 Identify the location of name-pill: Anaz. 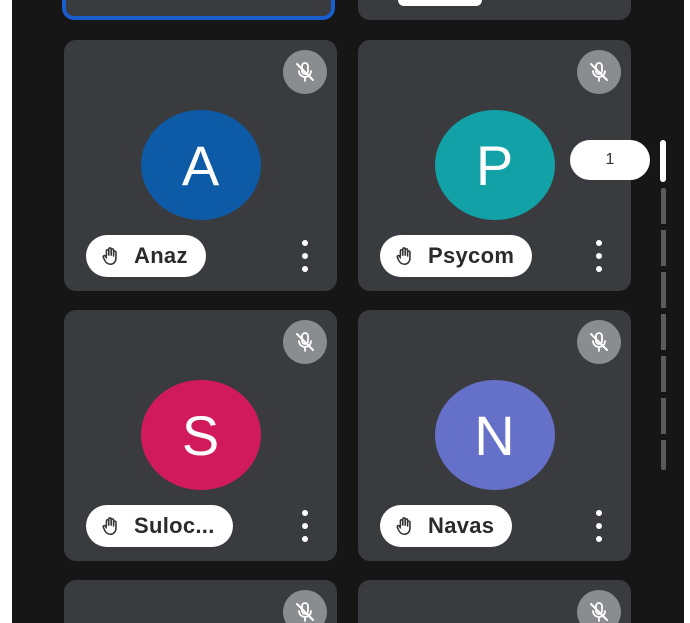
(146, 256).